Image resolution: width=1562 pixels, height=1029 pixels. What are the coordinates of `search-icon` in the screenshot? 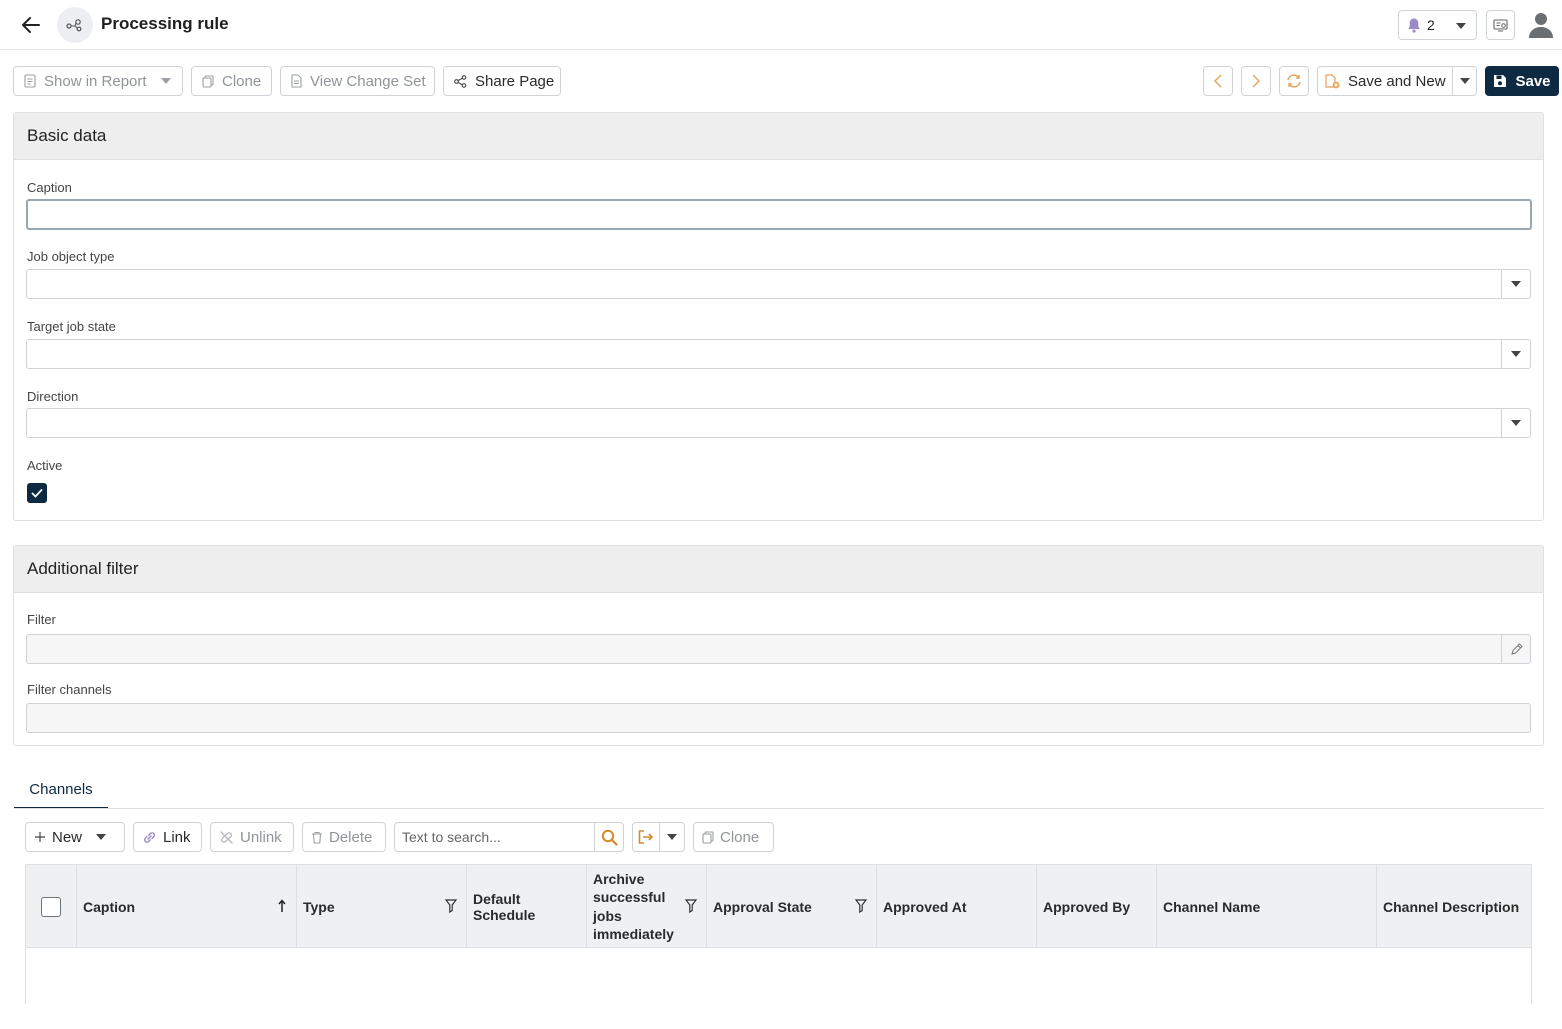 It's located at (609, 837).